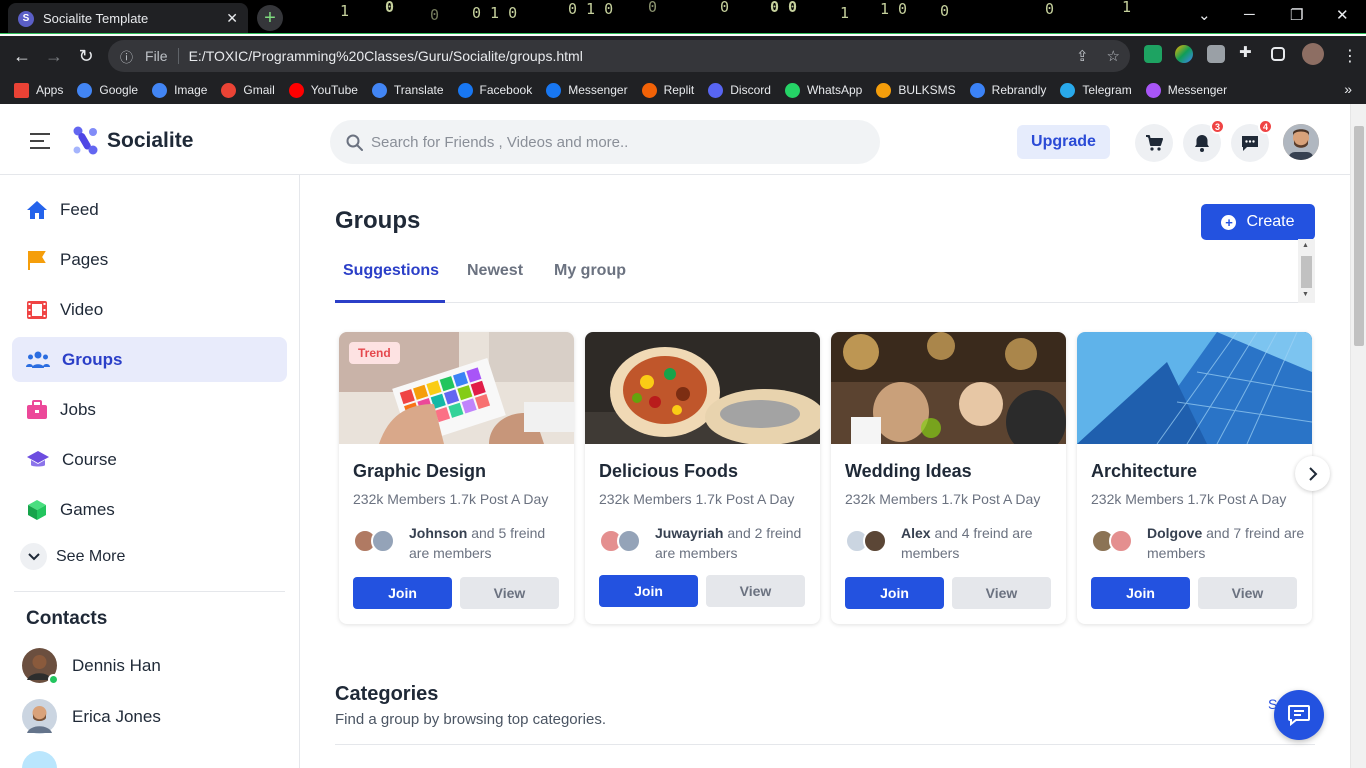  I want to click on users-icon, so click(38, 359).